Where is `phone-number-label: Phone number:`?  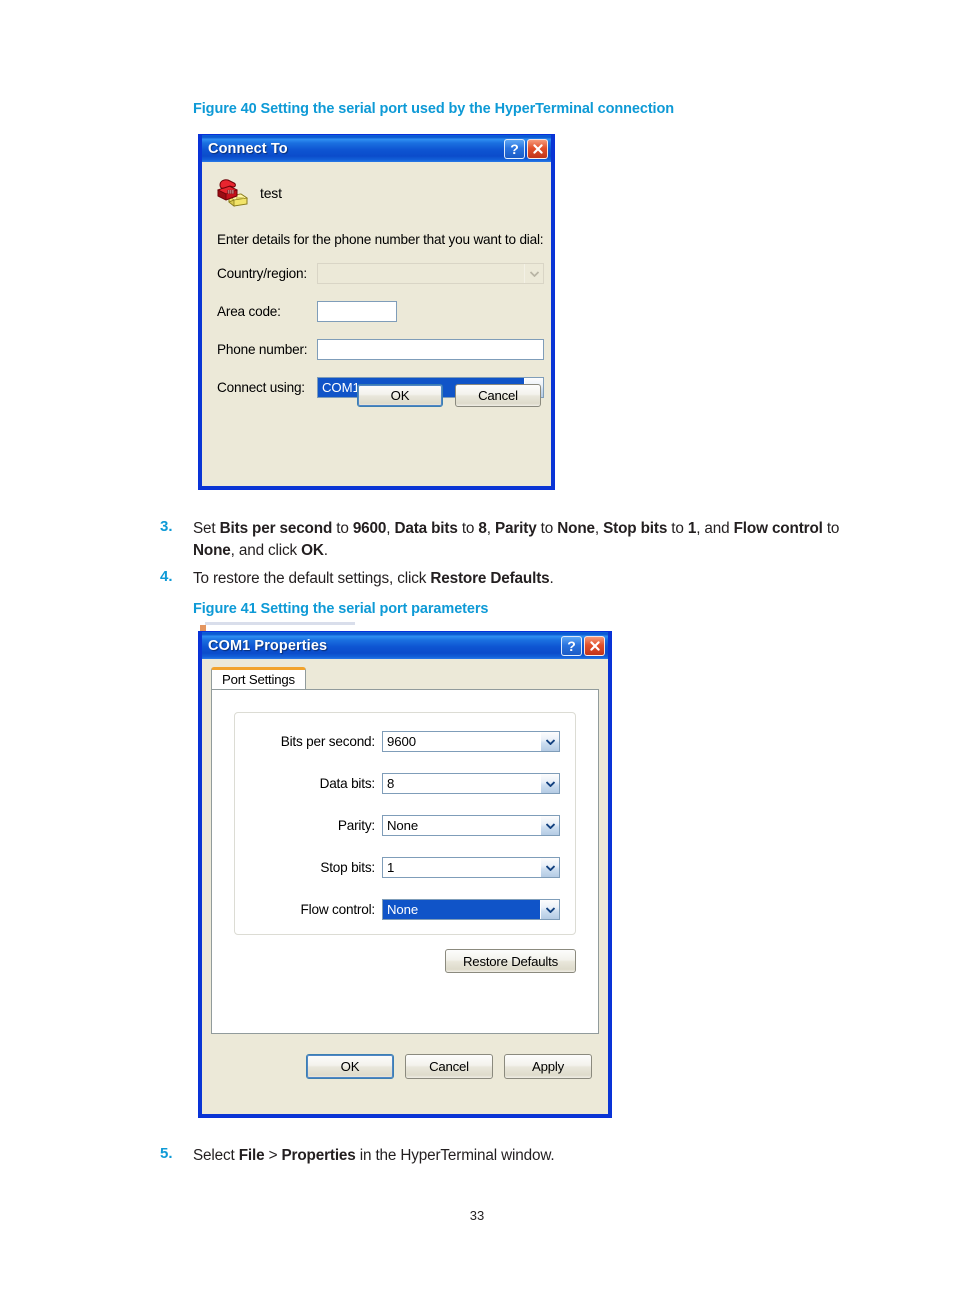
phone-number-label: Phone number: is located at coordinates (262, 349).